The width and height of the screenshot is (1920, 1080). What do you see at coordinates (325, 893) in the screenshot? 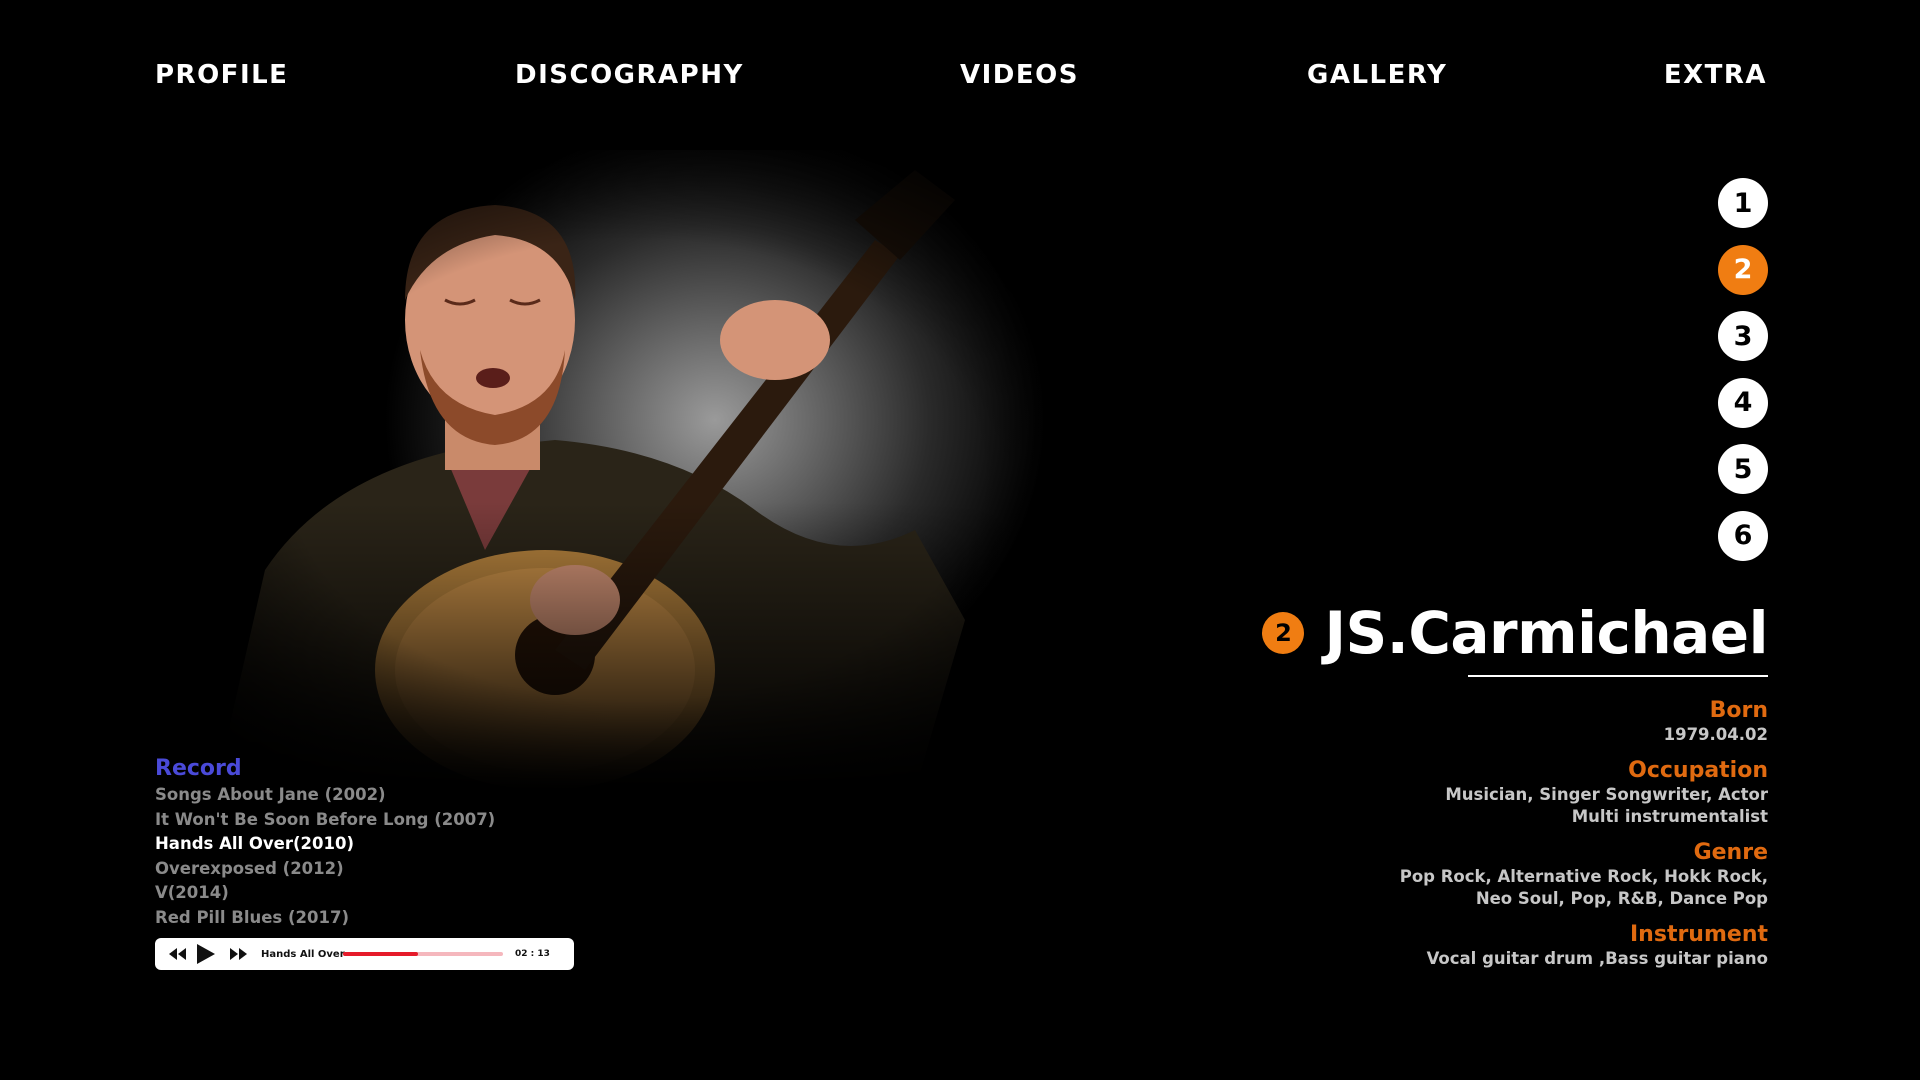
I see `record-item: V(2014)` at bounding box center [325, 893].